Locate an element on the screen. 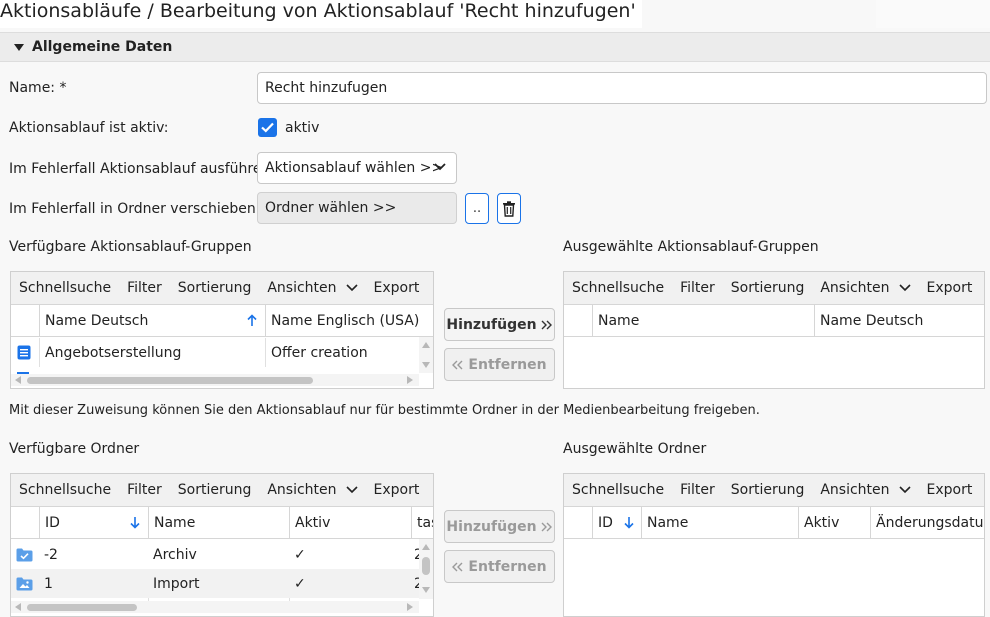 This screenshot has width=990, height=617. collapse-triangle-icon is located at coordinates (19, 47).